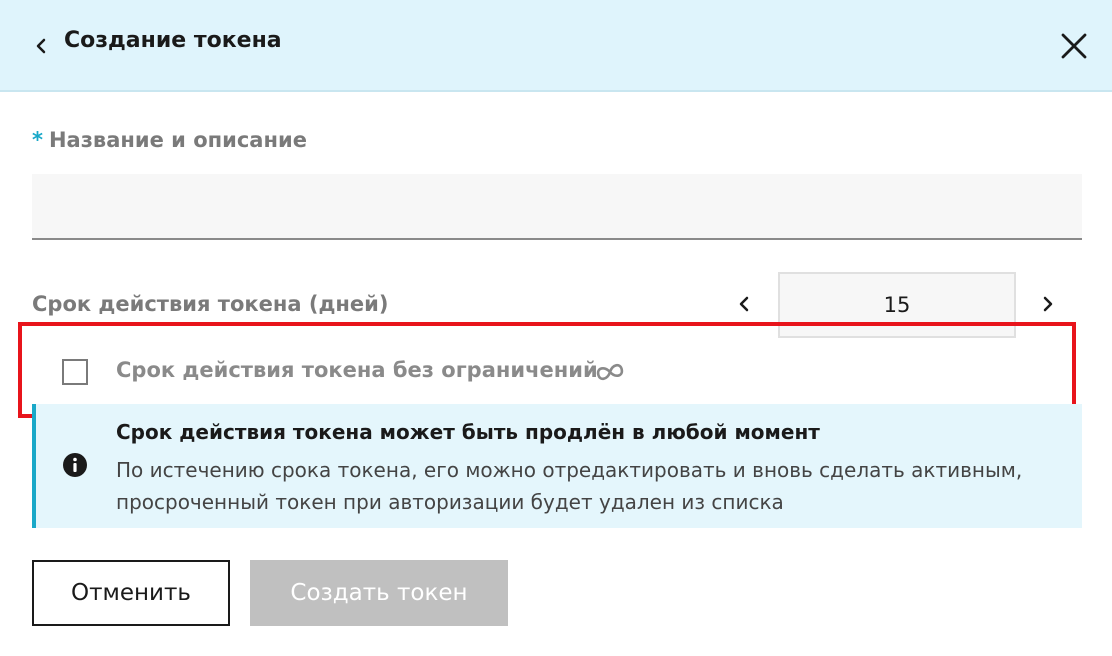 Image resolution: width=1112 pixels, height=656 pixels. Describe the element at coordinates (75, 465) in the screenshot. I see `info-icon` at that location.